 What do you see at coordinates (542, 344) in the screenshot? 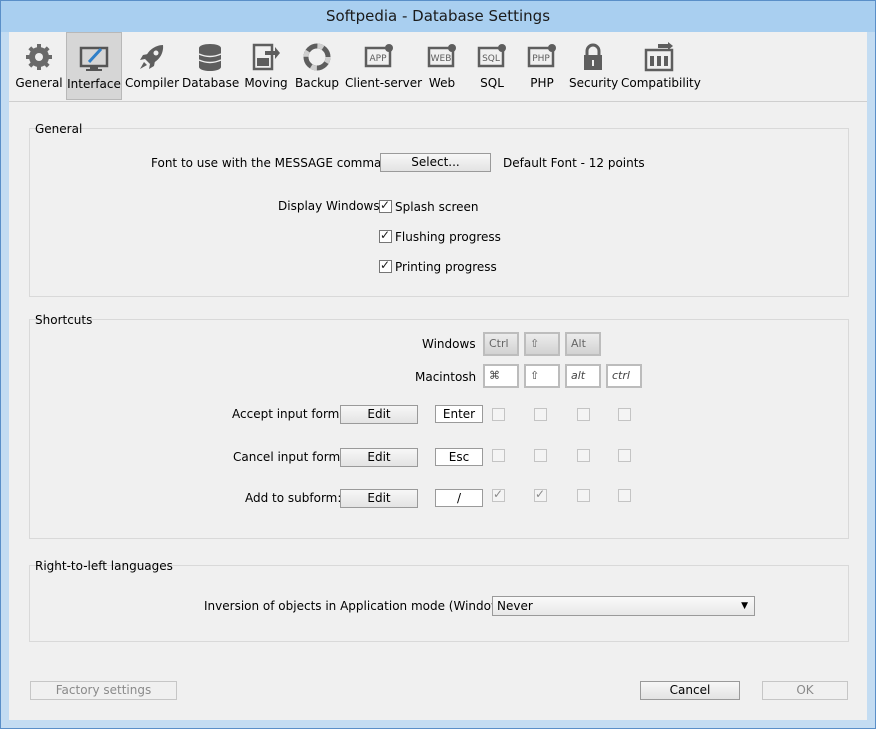
I see `shift-key: ⇧` at bounding box center [542, 344].